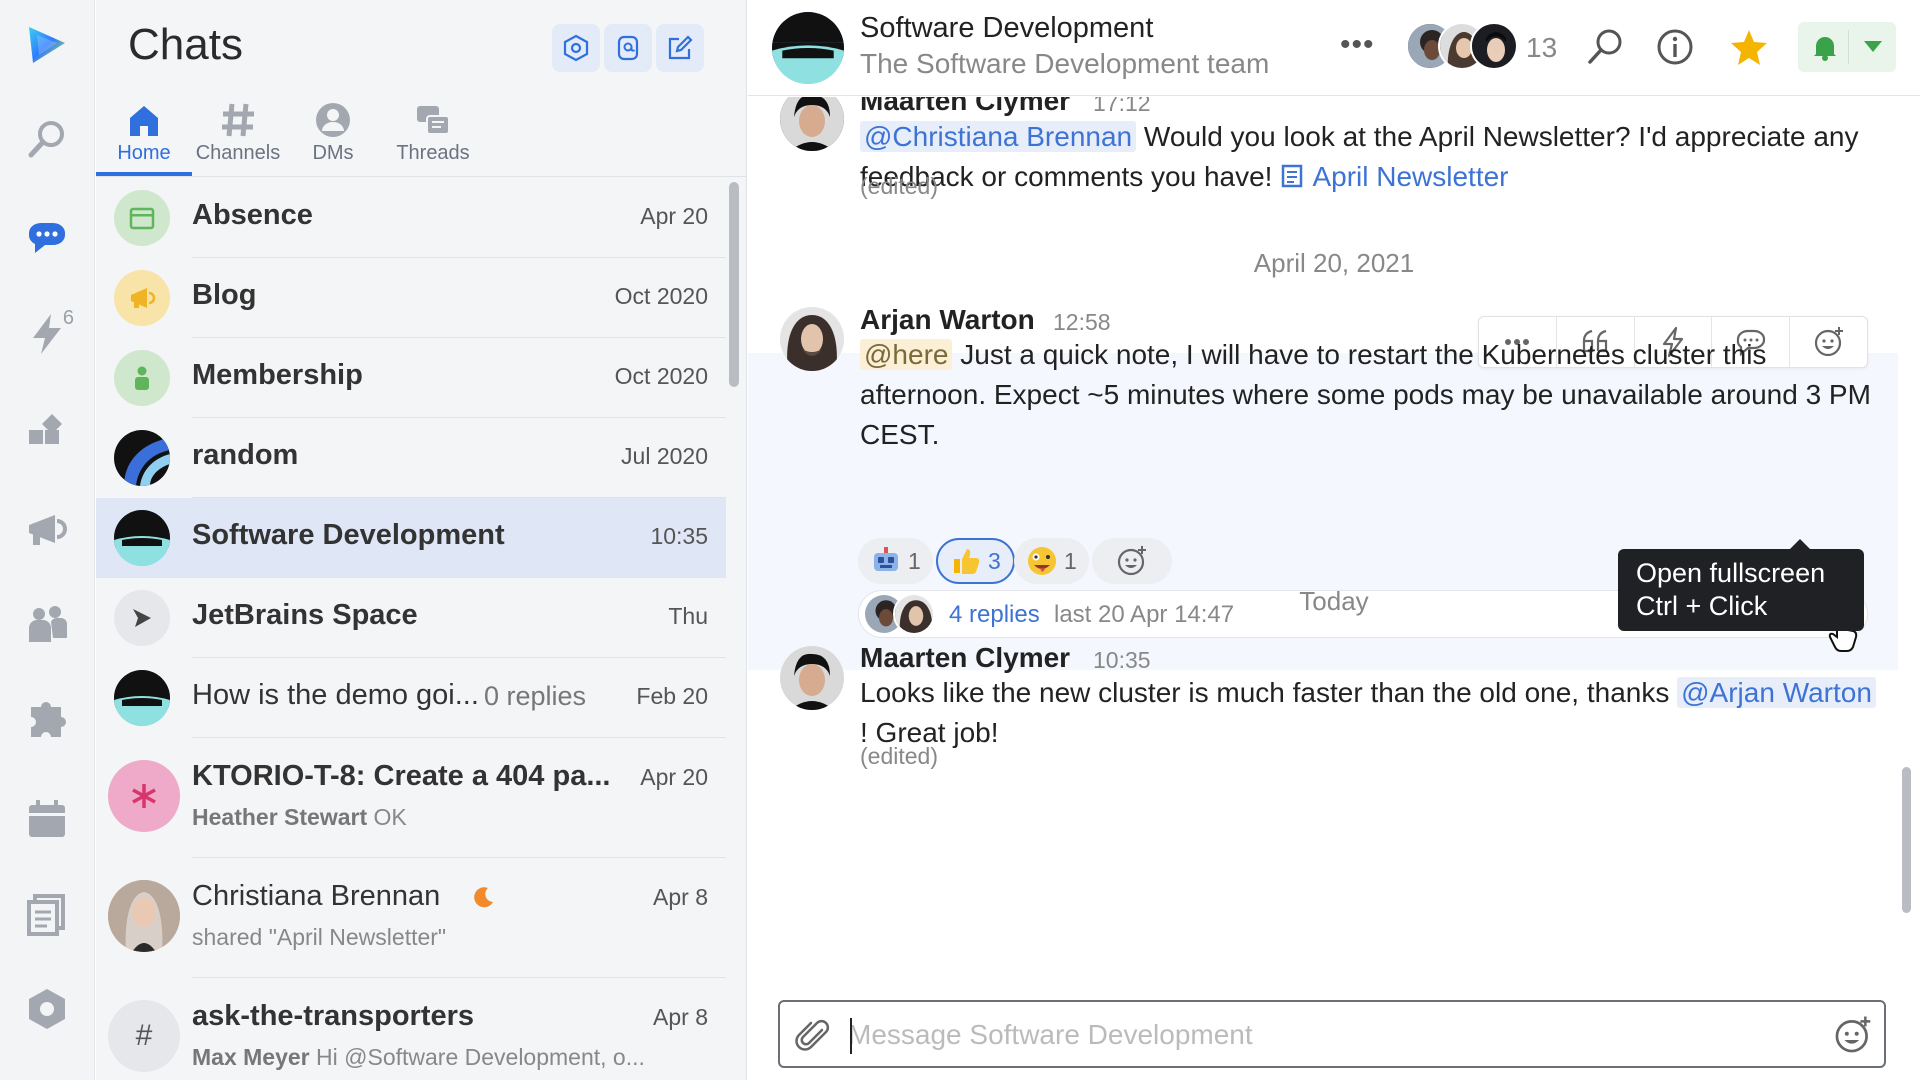 The width and height of the screenshot is (1920, 1080). Describe the element at coordinates (1328, 1035) in the screenshot. I see `message-input` at that location.